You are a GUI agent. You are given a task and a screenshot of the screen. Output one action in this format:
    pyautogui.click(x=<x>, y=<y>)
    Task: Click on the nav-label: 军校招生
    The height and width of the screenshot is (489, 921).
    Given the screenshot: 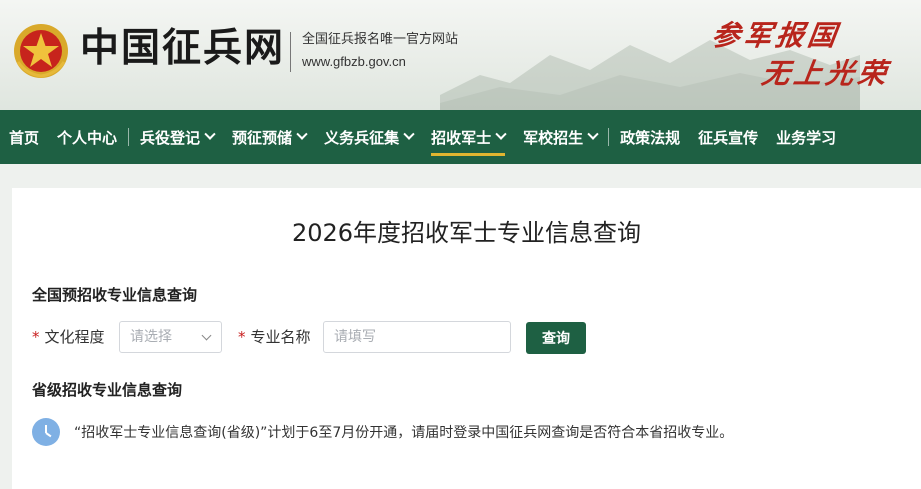 What is the action you would take?
    pyautogui.click(x=553, y=137)
    